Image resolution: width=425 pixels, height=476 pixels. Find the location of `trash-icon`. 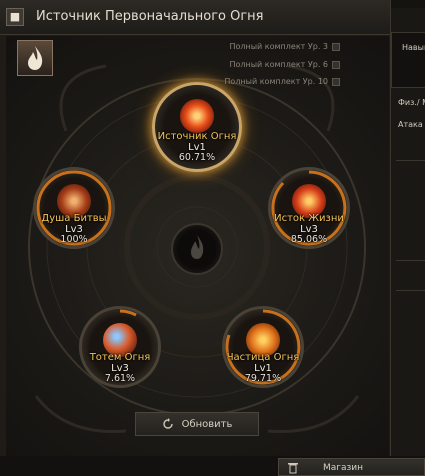

trash-icon is located at coordinates (293, 468).